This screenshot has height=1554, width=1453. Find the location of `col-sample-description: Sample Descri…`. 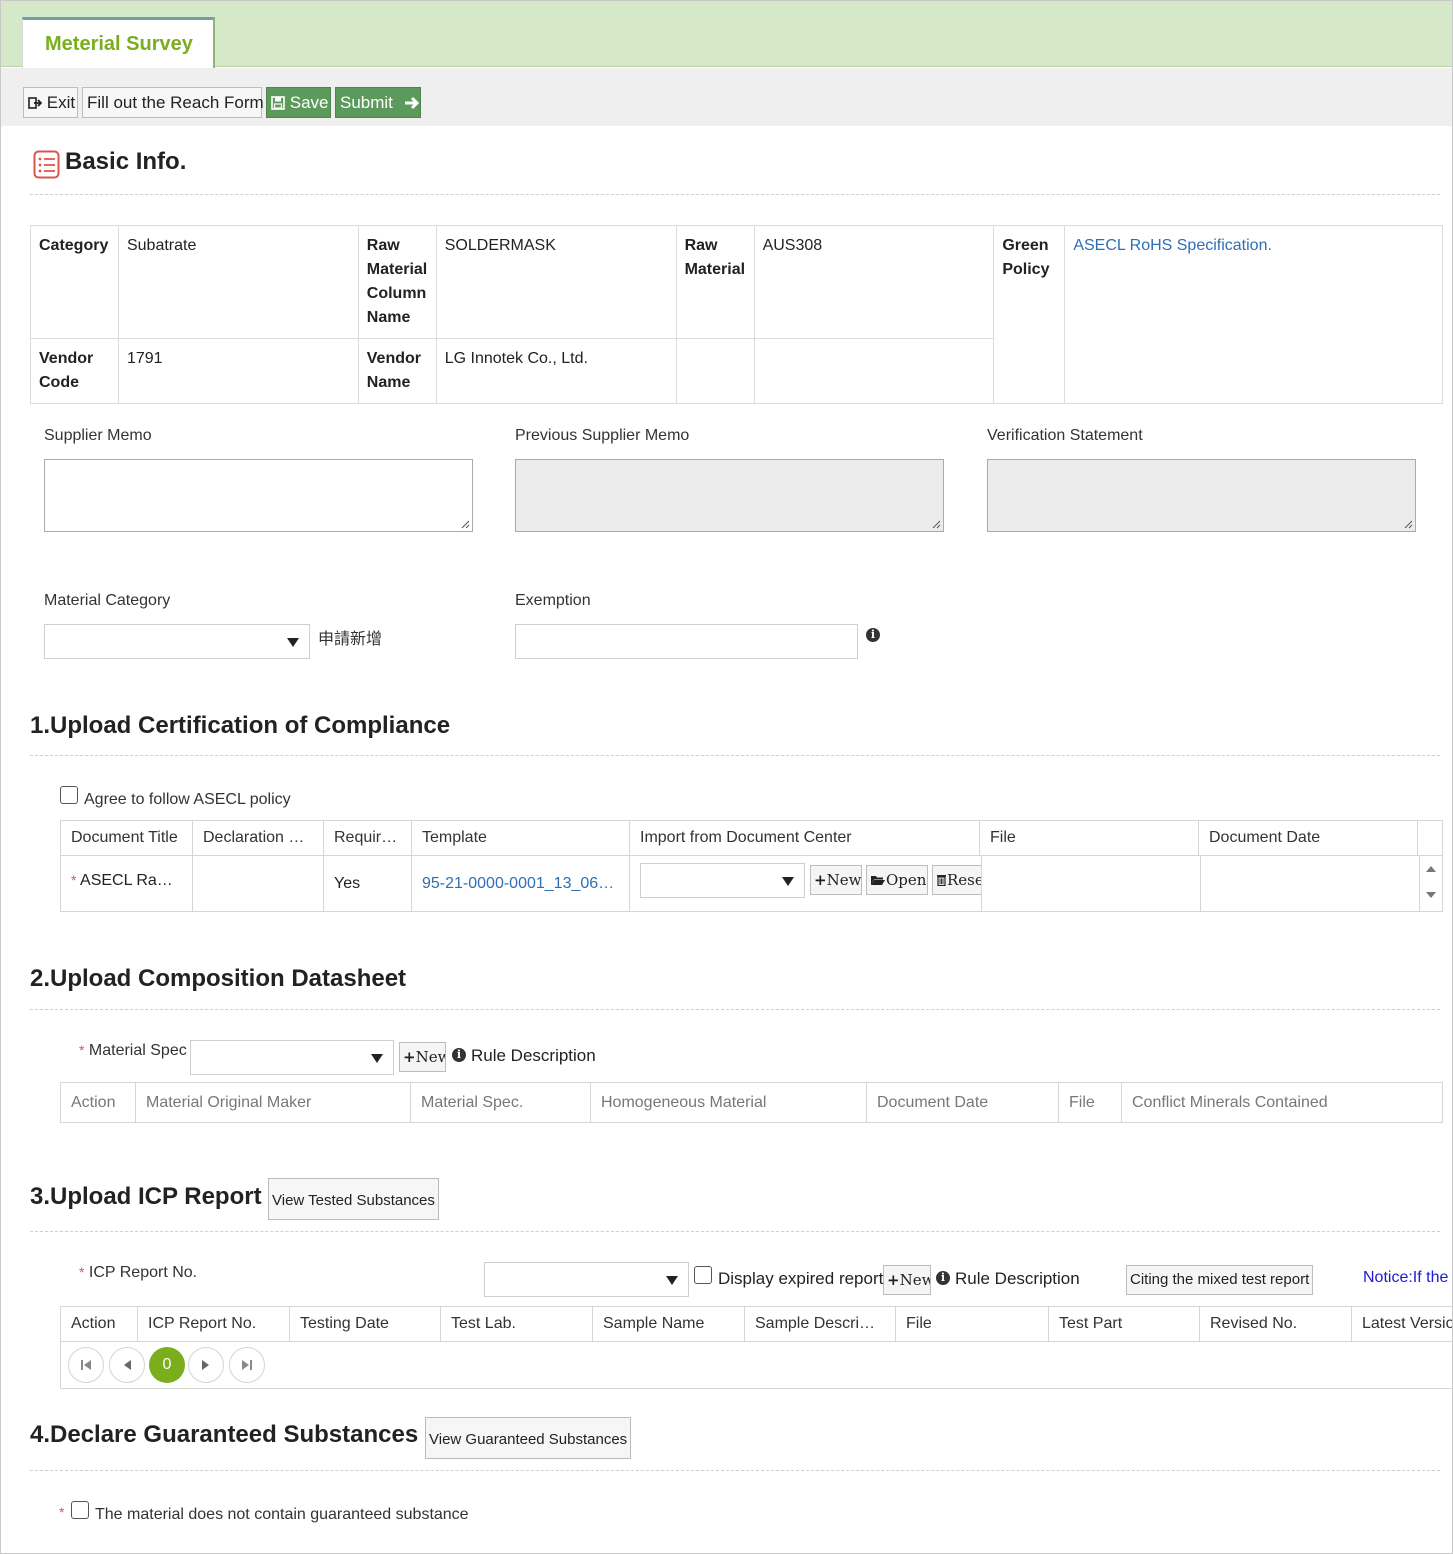

col-sample-description: Sample Descri… is located at coordinates (820, 1324).